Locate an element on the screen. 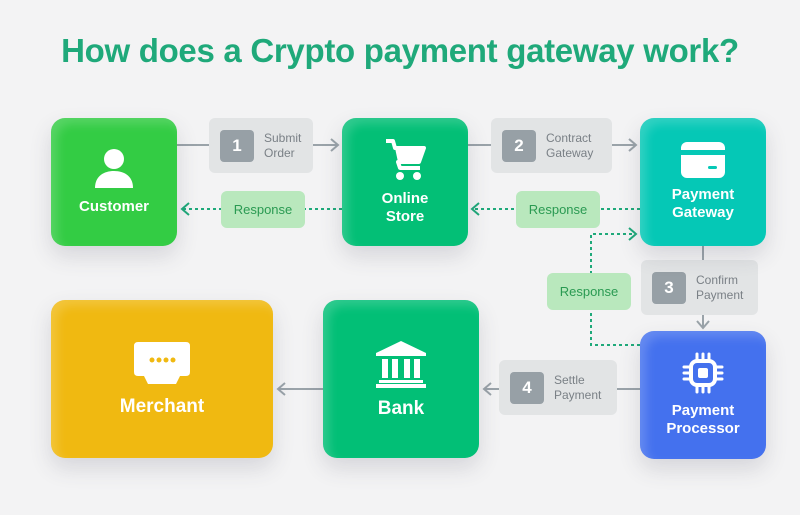 The width and height of the screenshot is (800, 515). payment-gateway-node: Payment Gateway is located at coordinates (703, 182).